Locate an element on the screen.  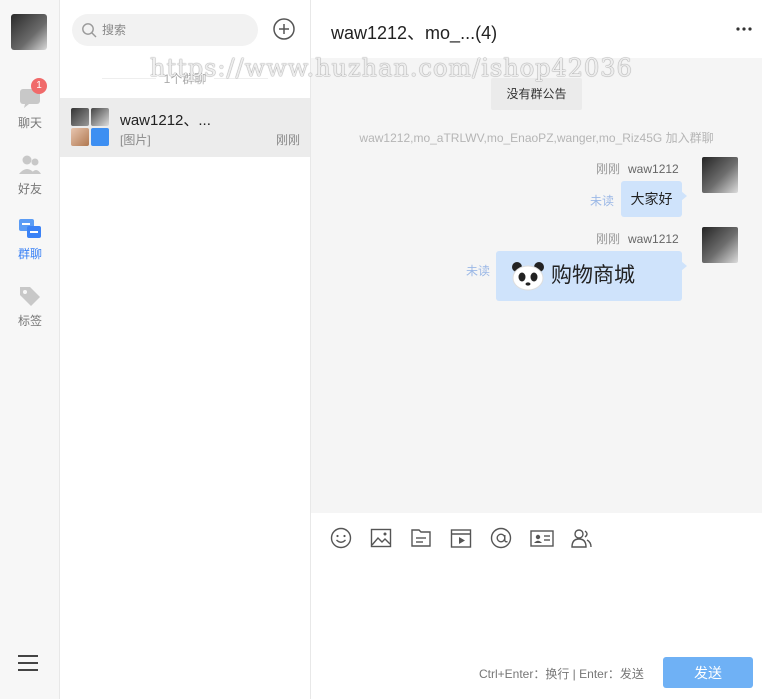
nav-friends: 好友 is located at coordinates (30, 174).